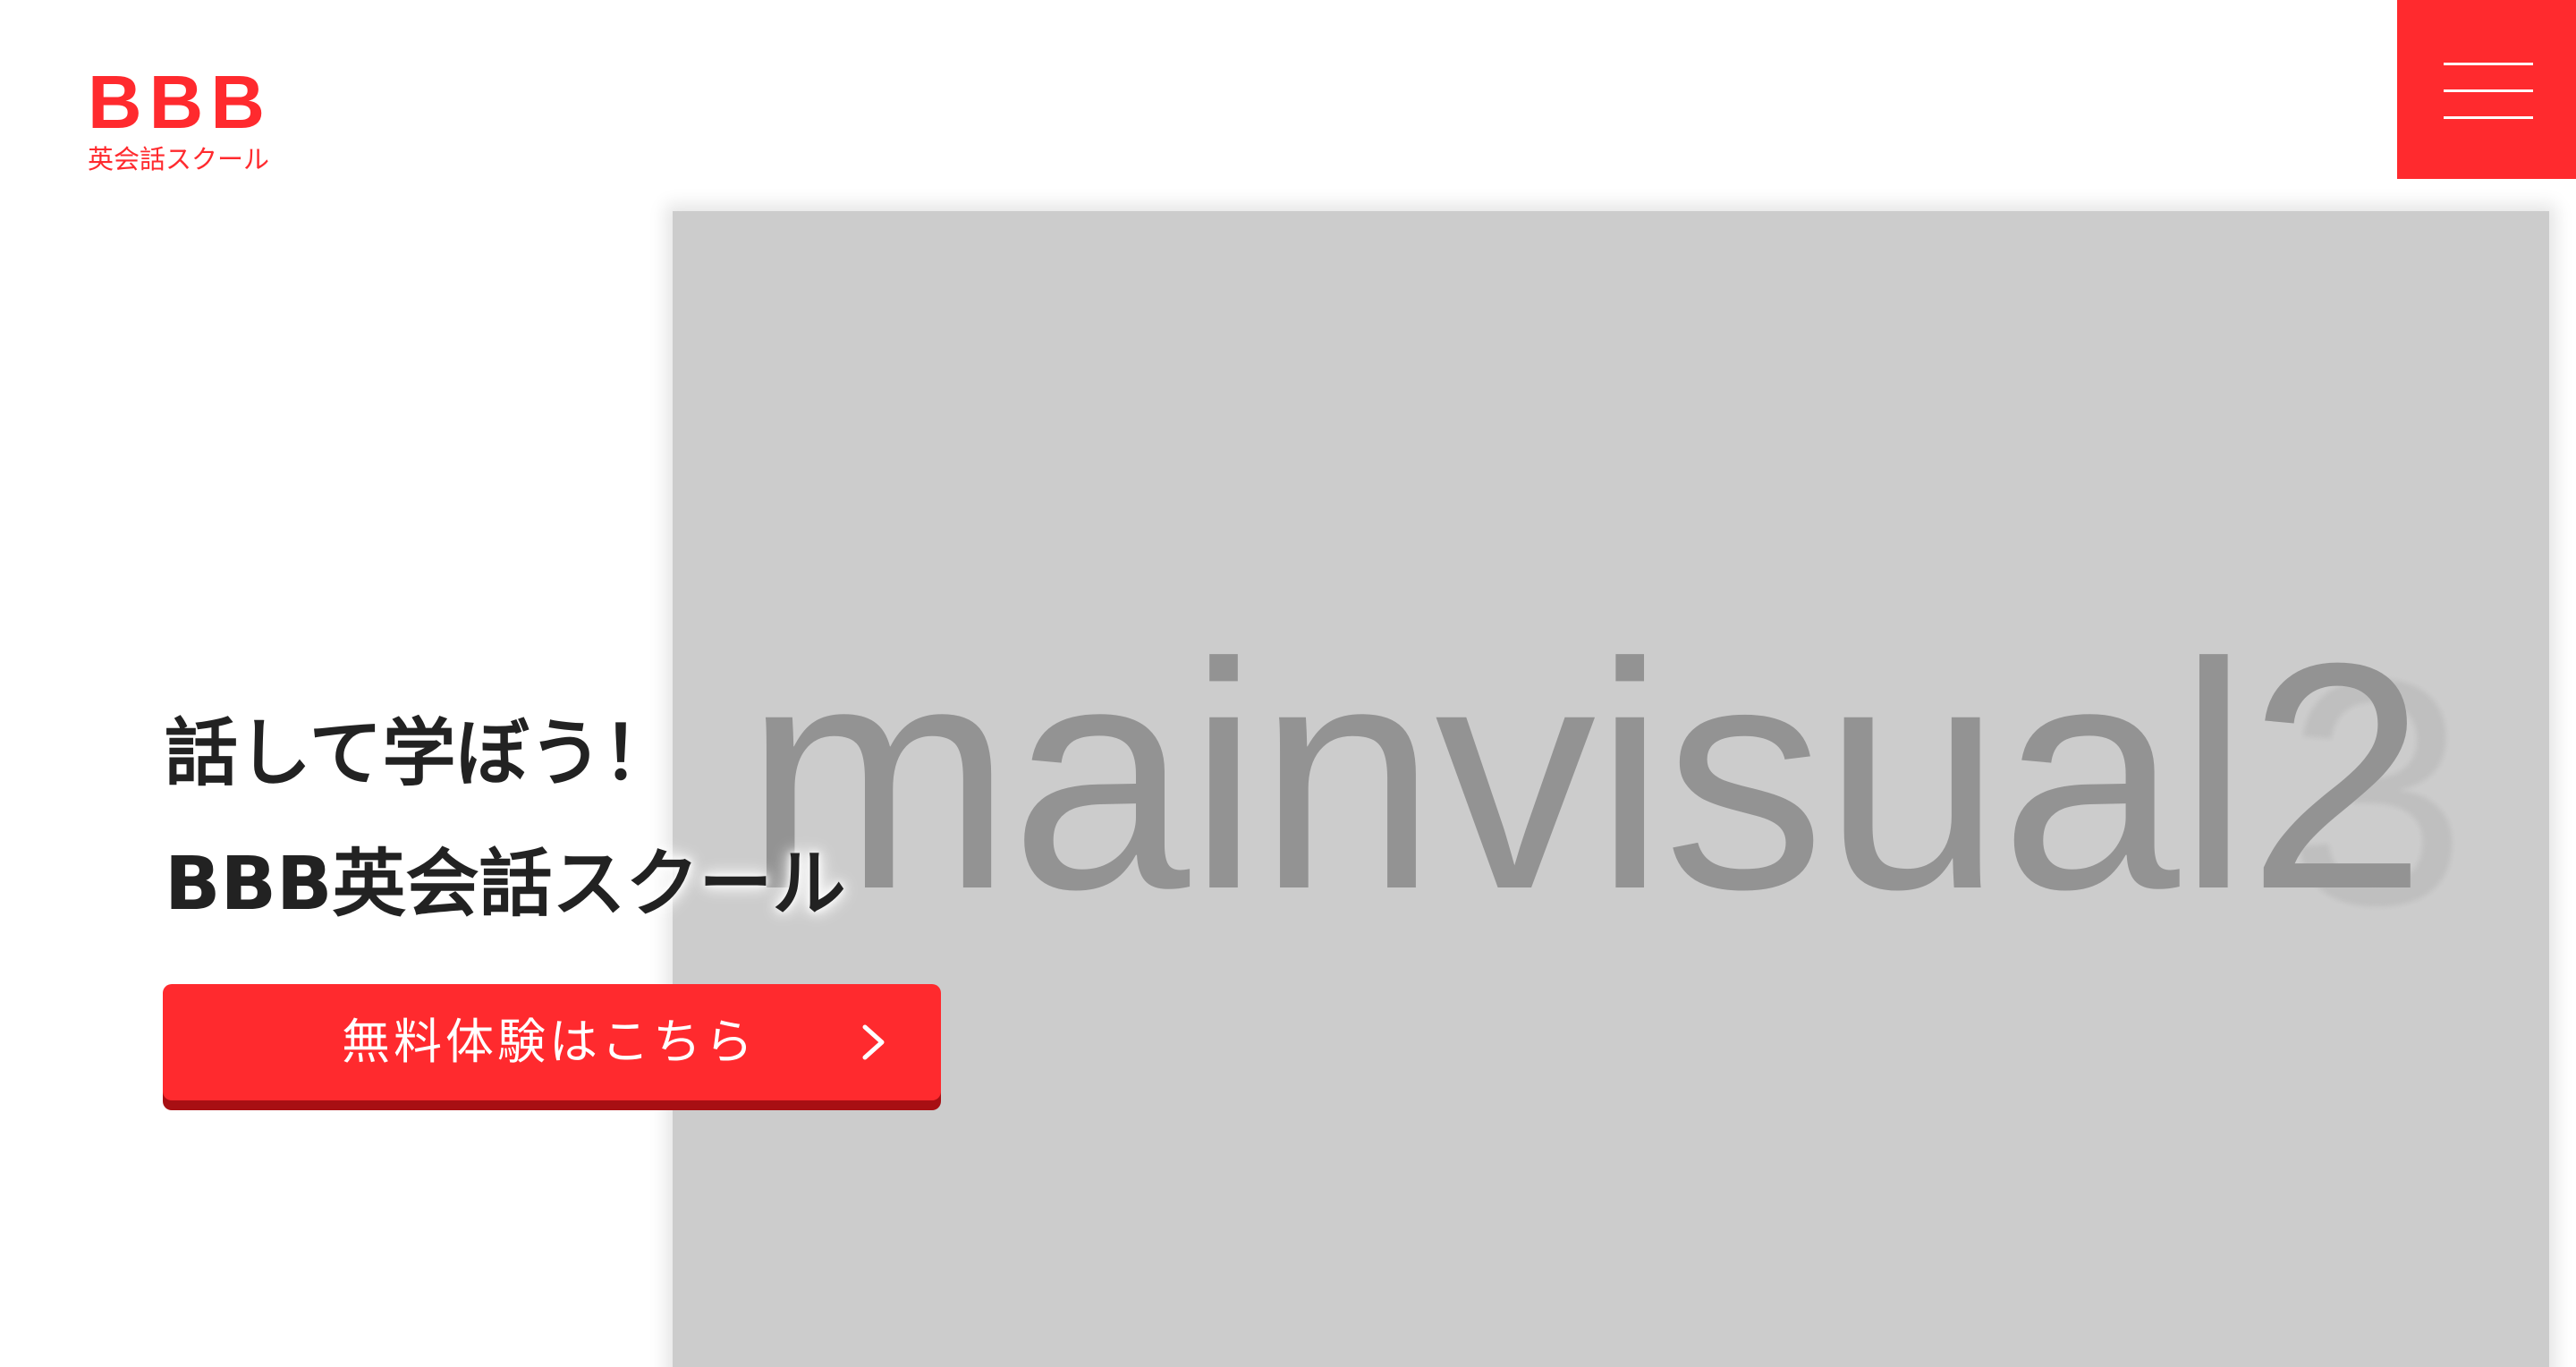 The height and width of the screenshot is (1367, 2576). I want to click on site-logo: BBB 英会話スクール, so click(181, 119).